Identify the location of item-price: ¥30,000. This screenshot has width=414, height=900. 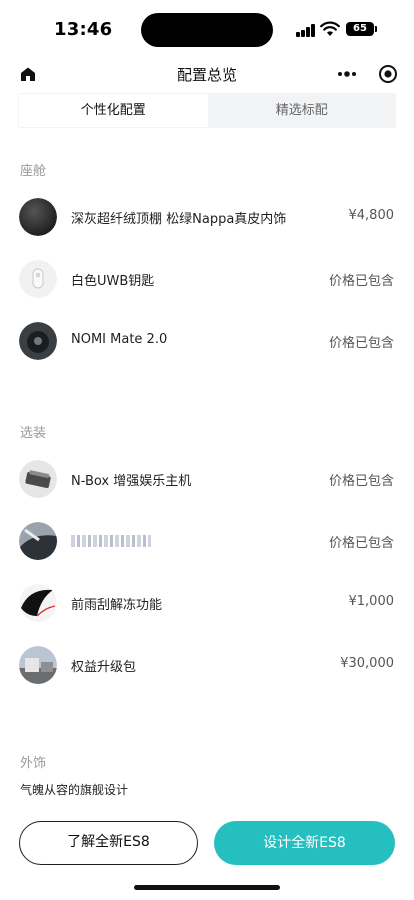
(367, 663).